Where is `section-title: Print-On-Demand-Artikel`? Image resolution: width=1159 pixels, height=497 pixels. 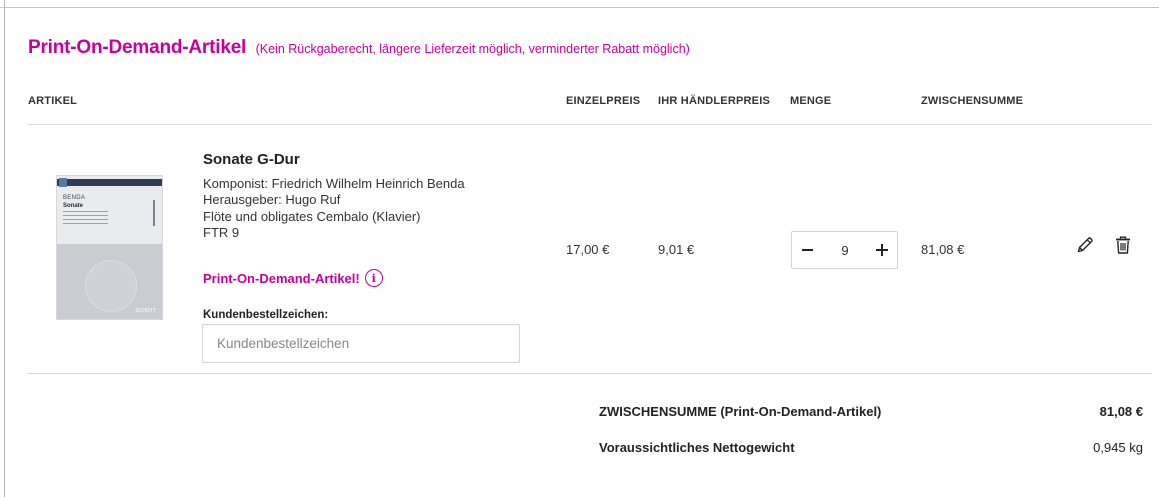 section-title: Print-On-Demand-Artikel is located at coordinates (137, 47).